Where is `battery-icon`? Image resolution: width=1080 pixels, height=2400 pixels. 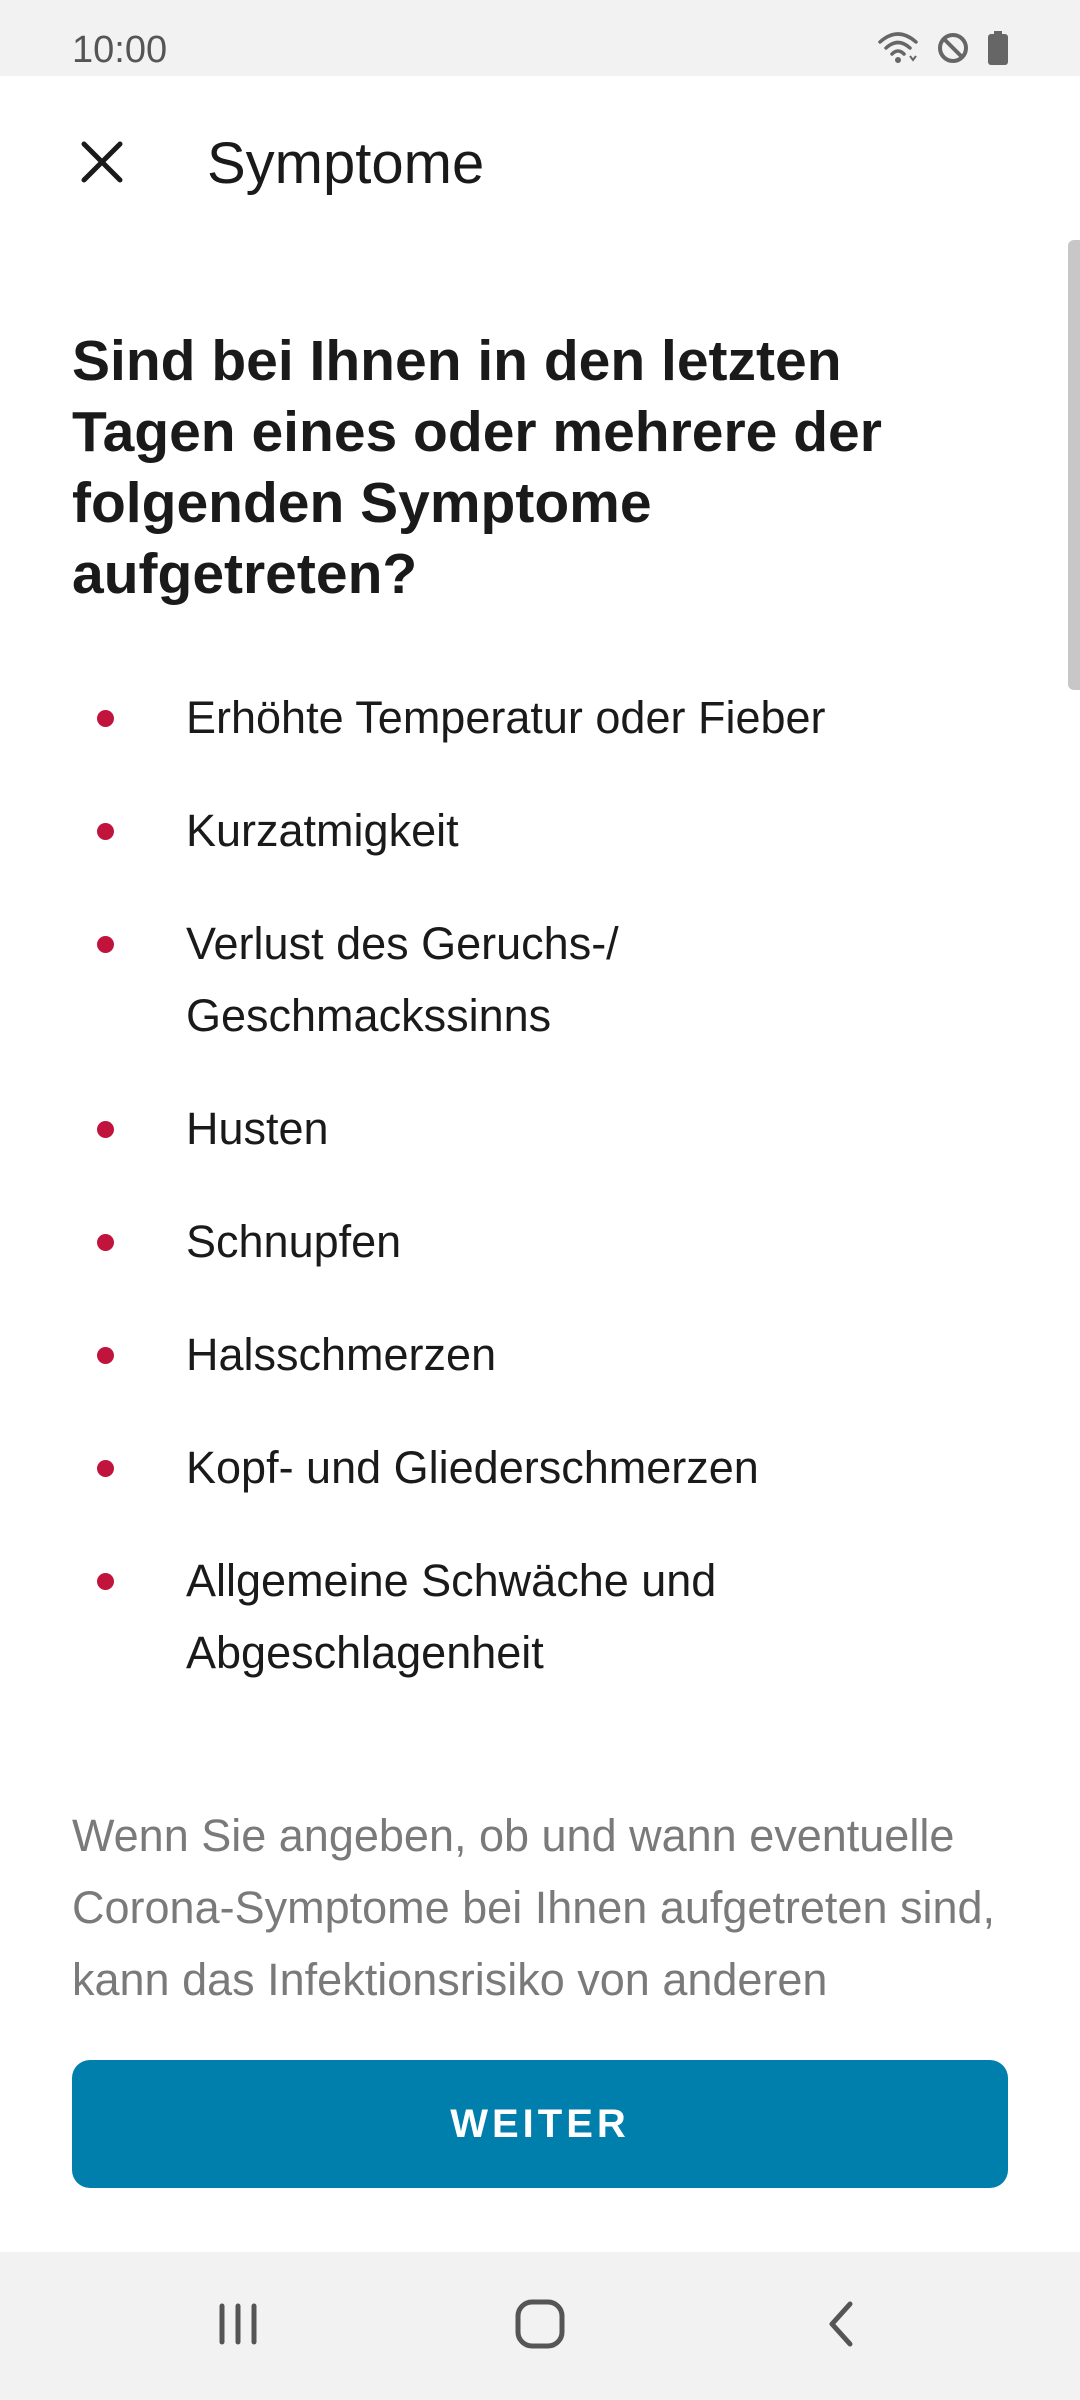 battery-icon is located at coordinates (998, 50).